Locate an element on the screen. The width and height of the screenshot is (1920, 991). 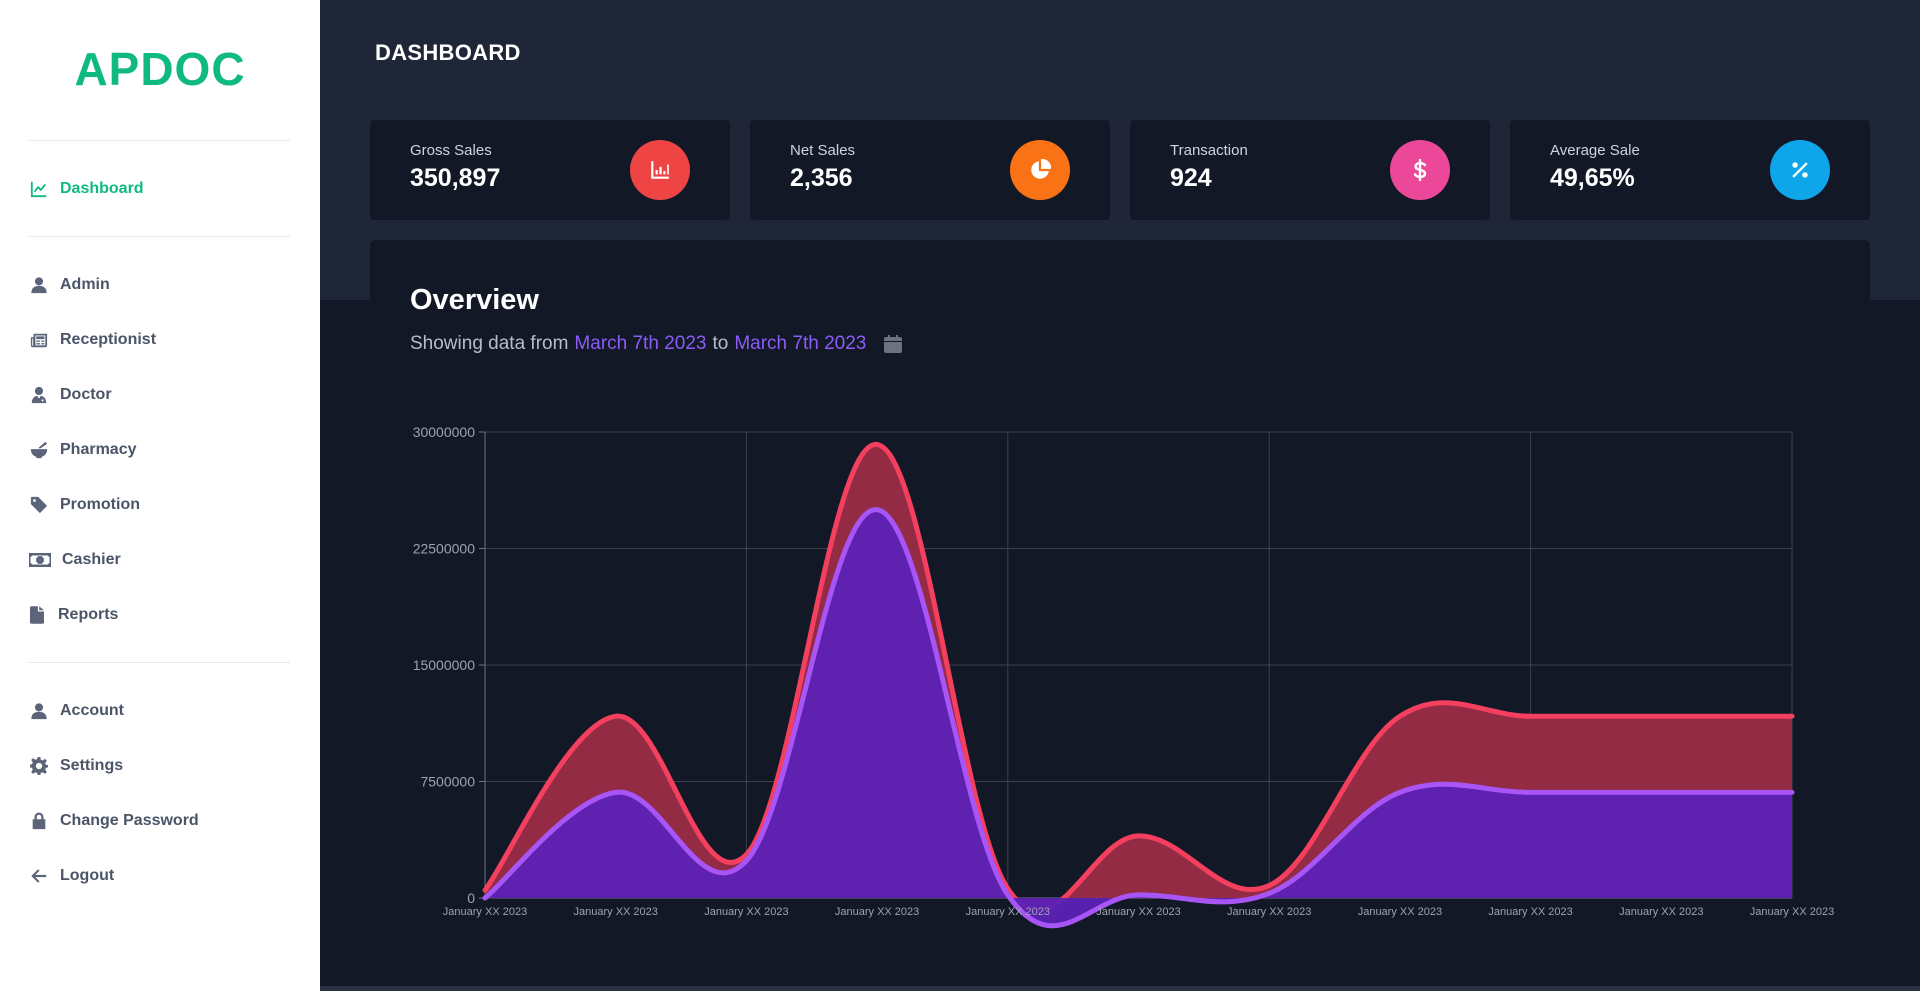
y-tick-label: 0 is located at coordinates (471, 898).